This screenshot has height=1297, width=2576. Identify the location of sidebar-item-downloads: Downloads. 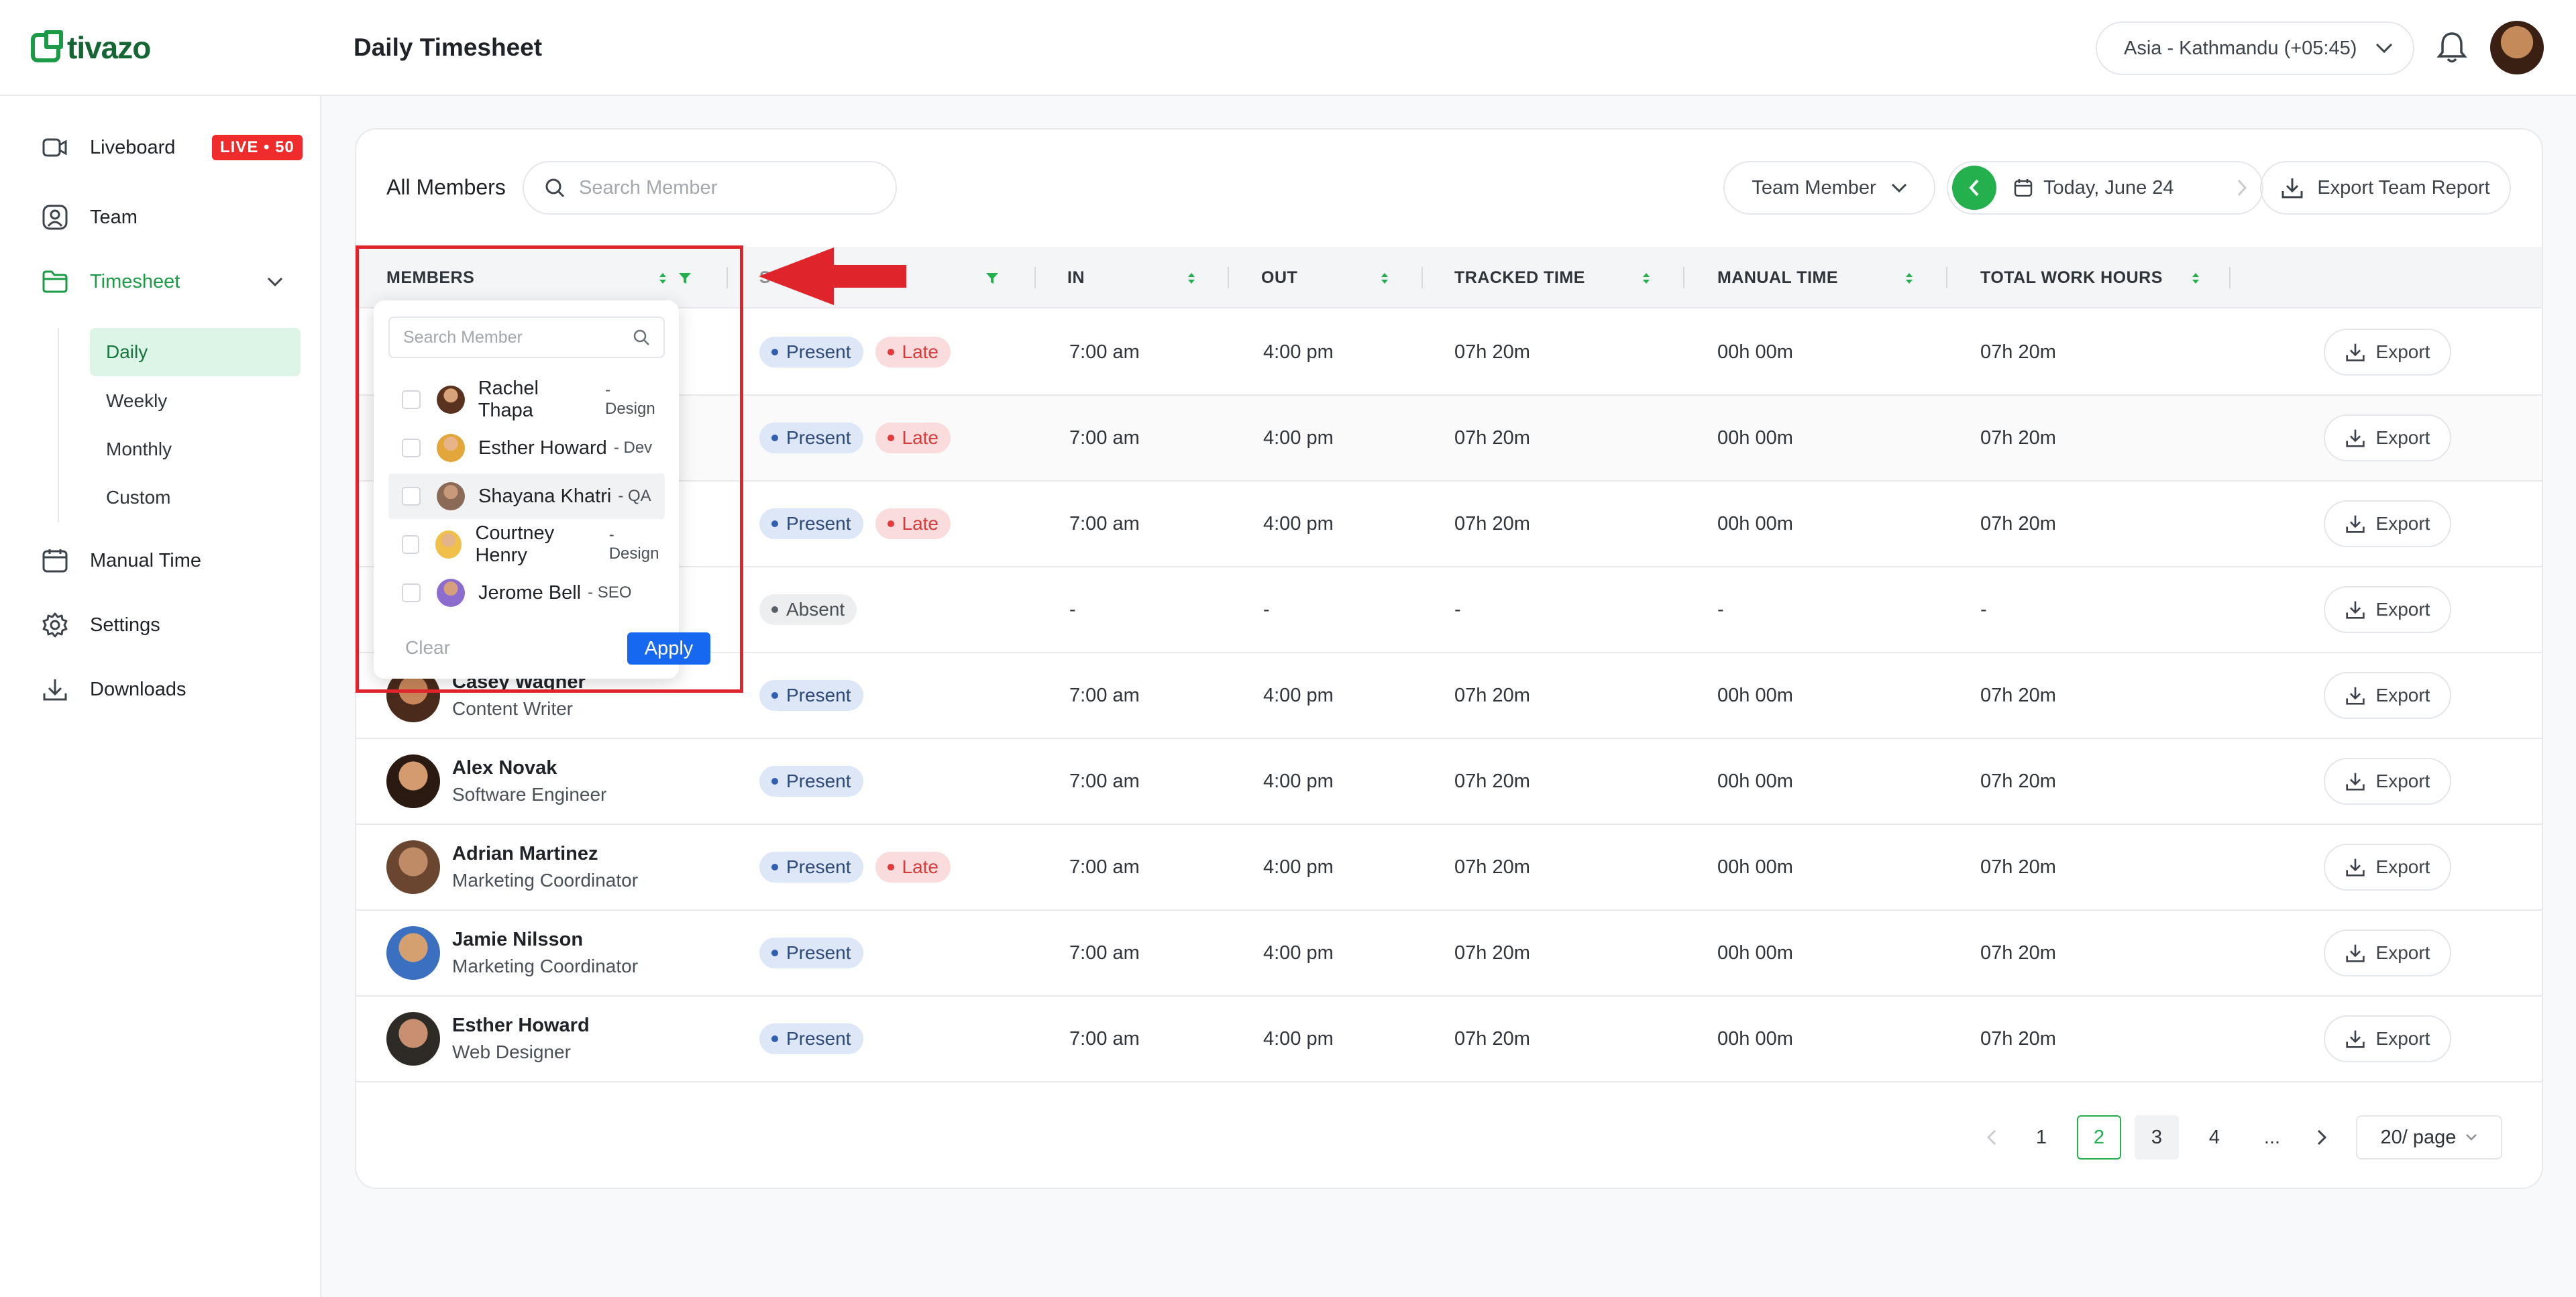
(114, 689).